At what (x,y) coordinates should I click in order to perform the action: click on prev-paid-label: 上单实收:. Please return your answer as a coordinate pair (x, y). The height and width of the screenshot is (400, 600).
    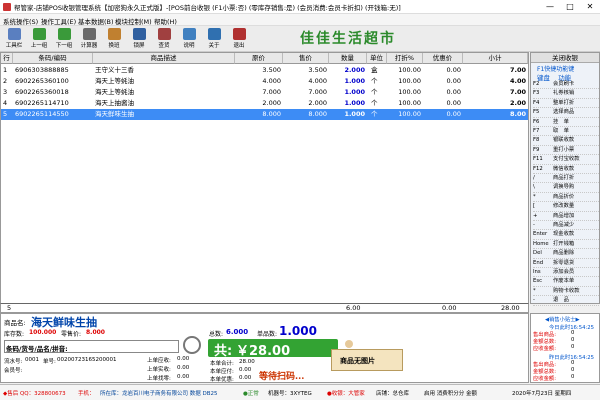
    Looking at the image, I should click on (159, 370).